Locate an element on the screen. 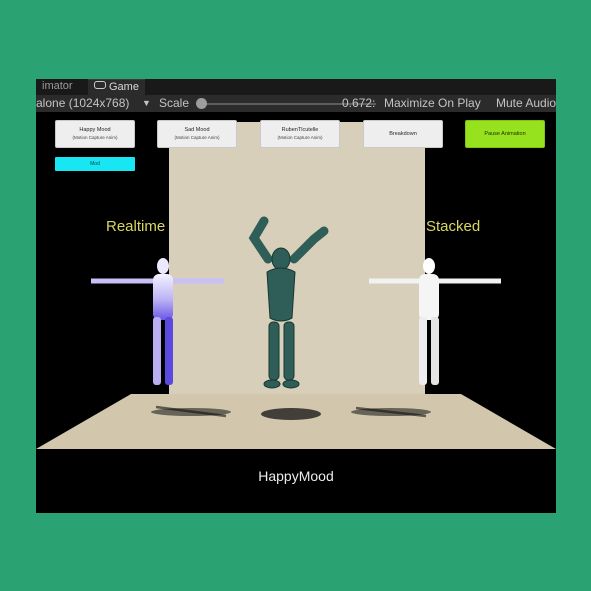 Image resolution: width=591 pixels, height=591 pixels. editor-tab-bar: imator Game is located at coordinates (296, 87).